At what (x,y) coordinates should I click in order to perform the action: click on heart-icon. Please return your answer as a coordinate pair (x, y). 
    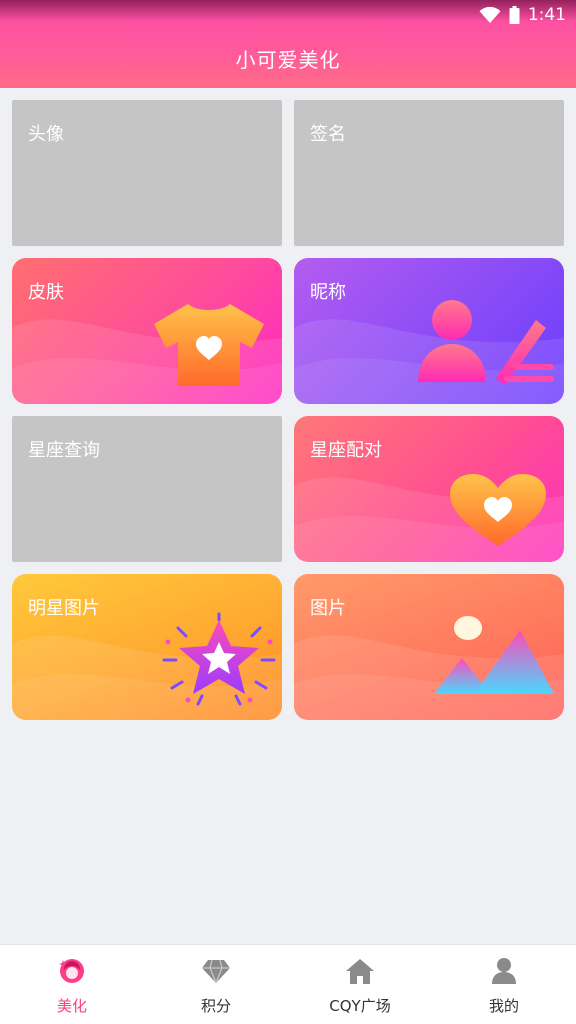
    Looking at the image, I should click on (498, 510).